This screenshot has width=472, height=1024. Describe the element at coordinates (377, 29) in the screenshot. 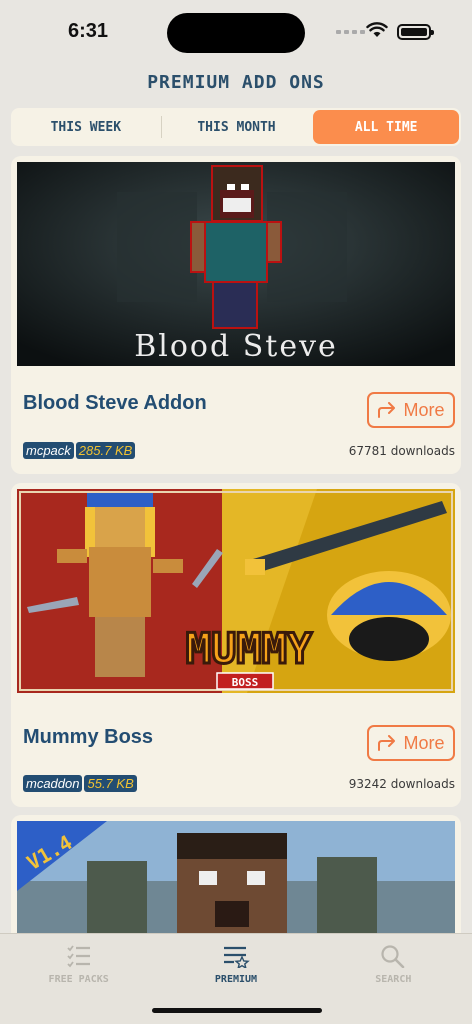

I see `wifi-icon` at that location.